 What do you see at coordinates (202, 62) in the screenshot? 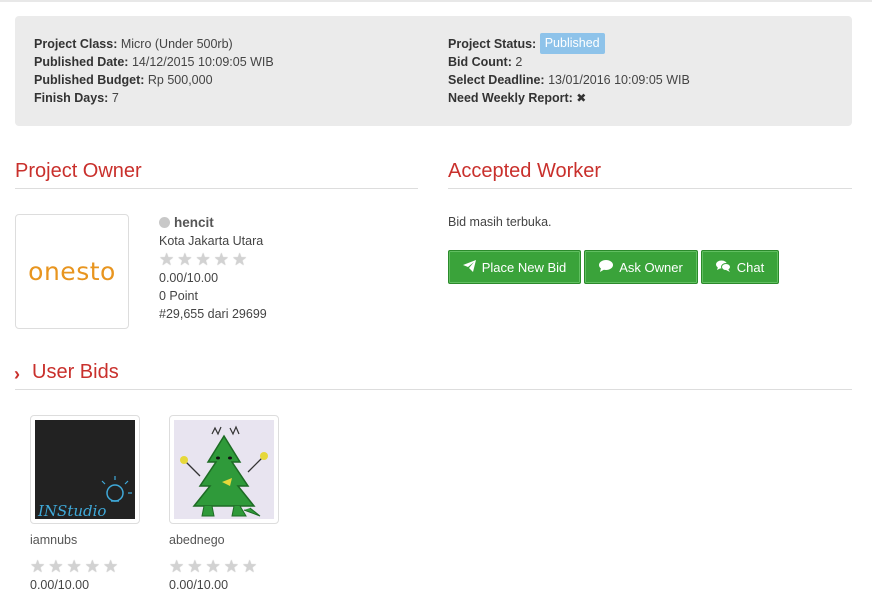
I see `published-date-value: 14/12/2015 10:09:05 WIB` at bounding box center [202, 62].